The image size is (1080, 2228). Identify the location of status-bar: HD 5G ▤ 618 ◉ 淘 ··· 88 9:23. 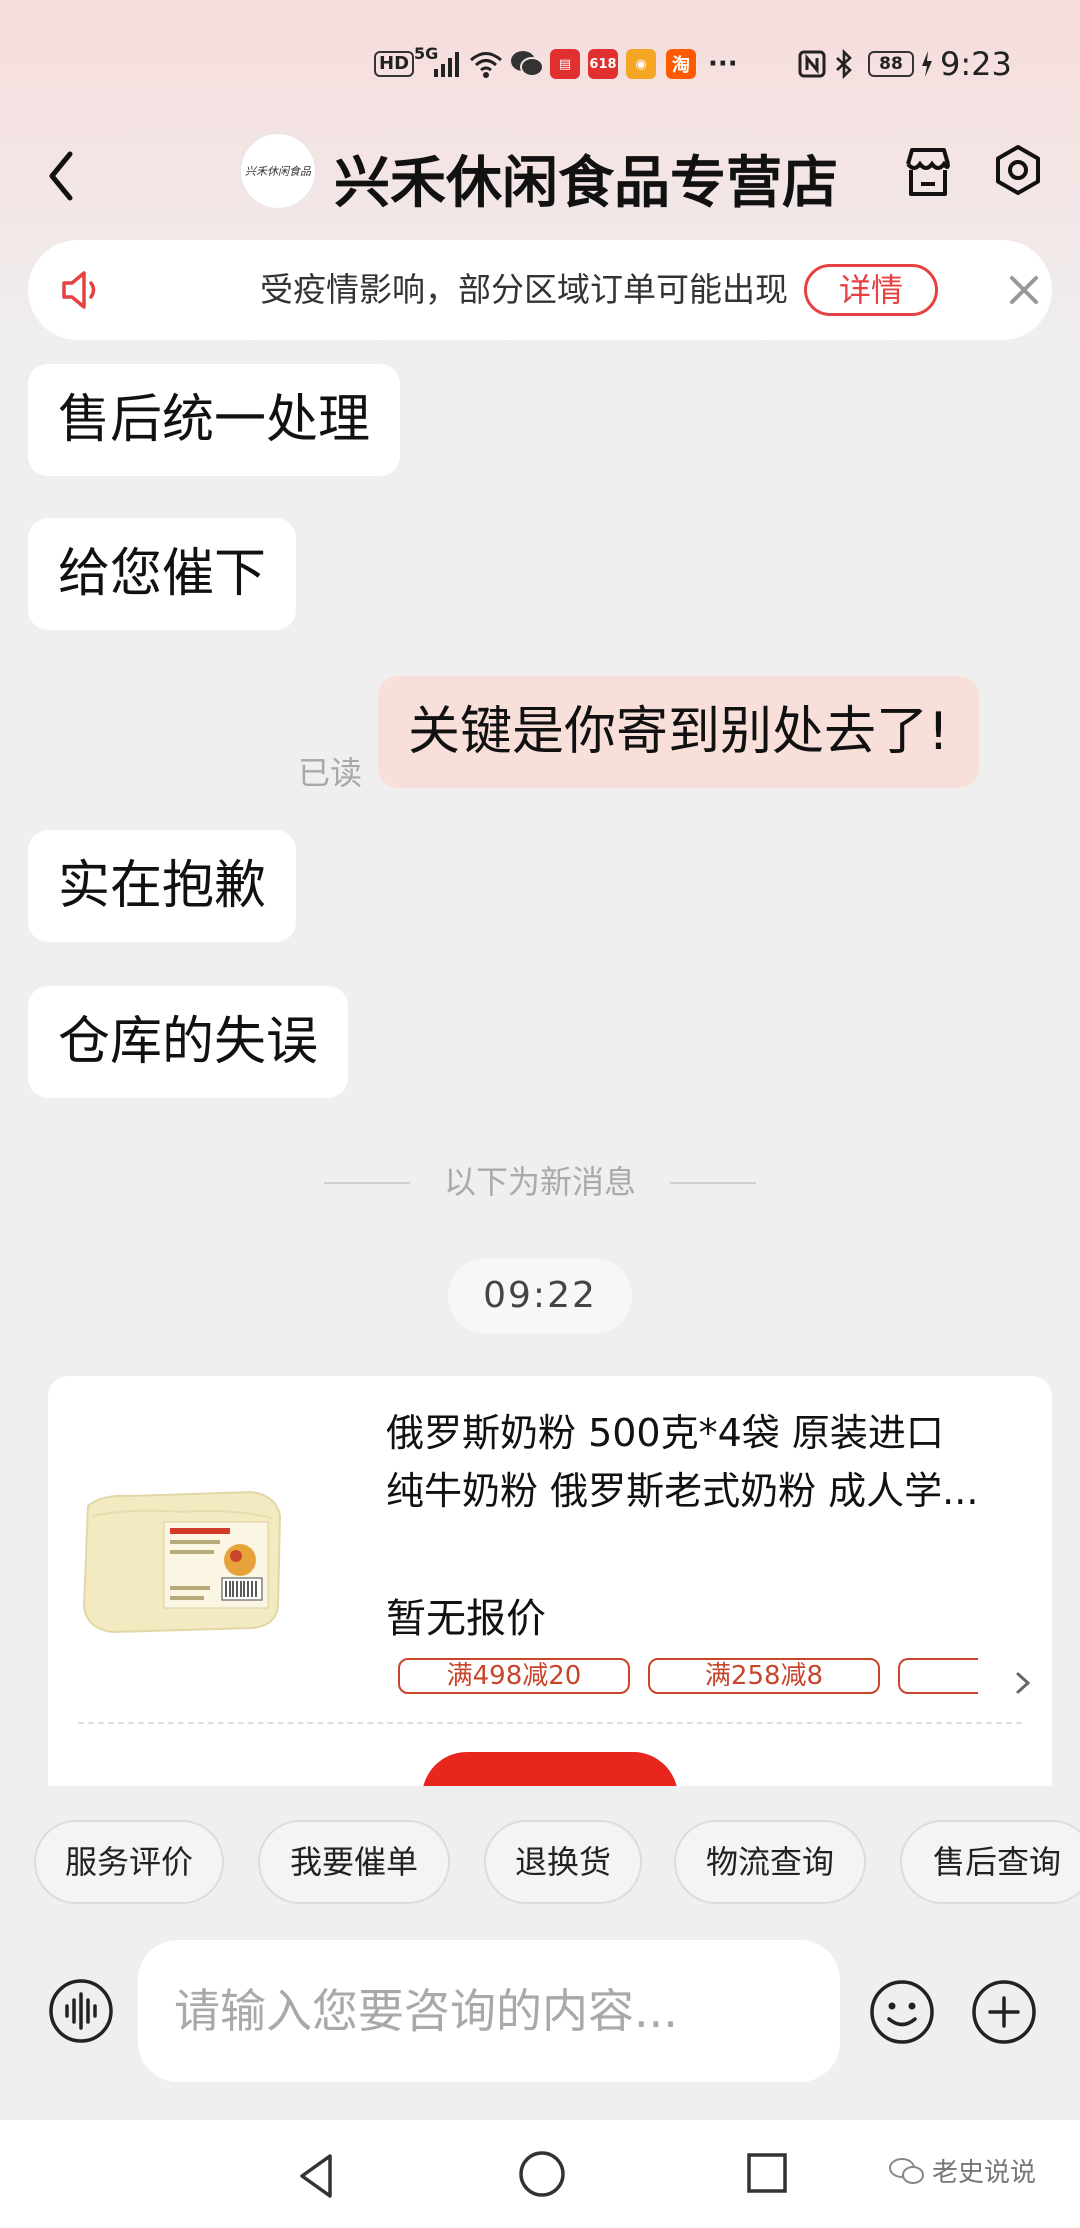
(540, 64).